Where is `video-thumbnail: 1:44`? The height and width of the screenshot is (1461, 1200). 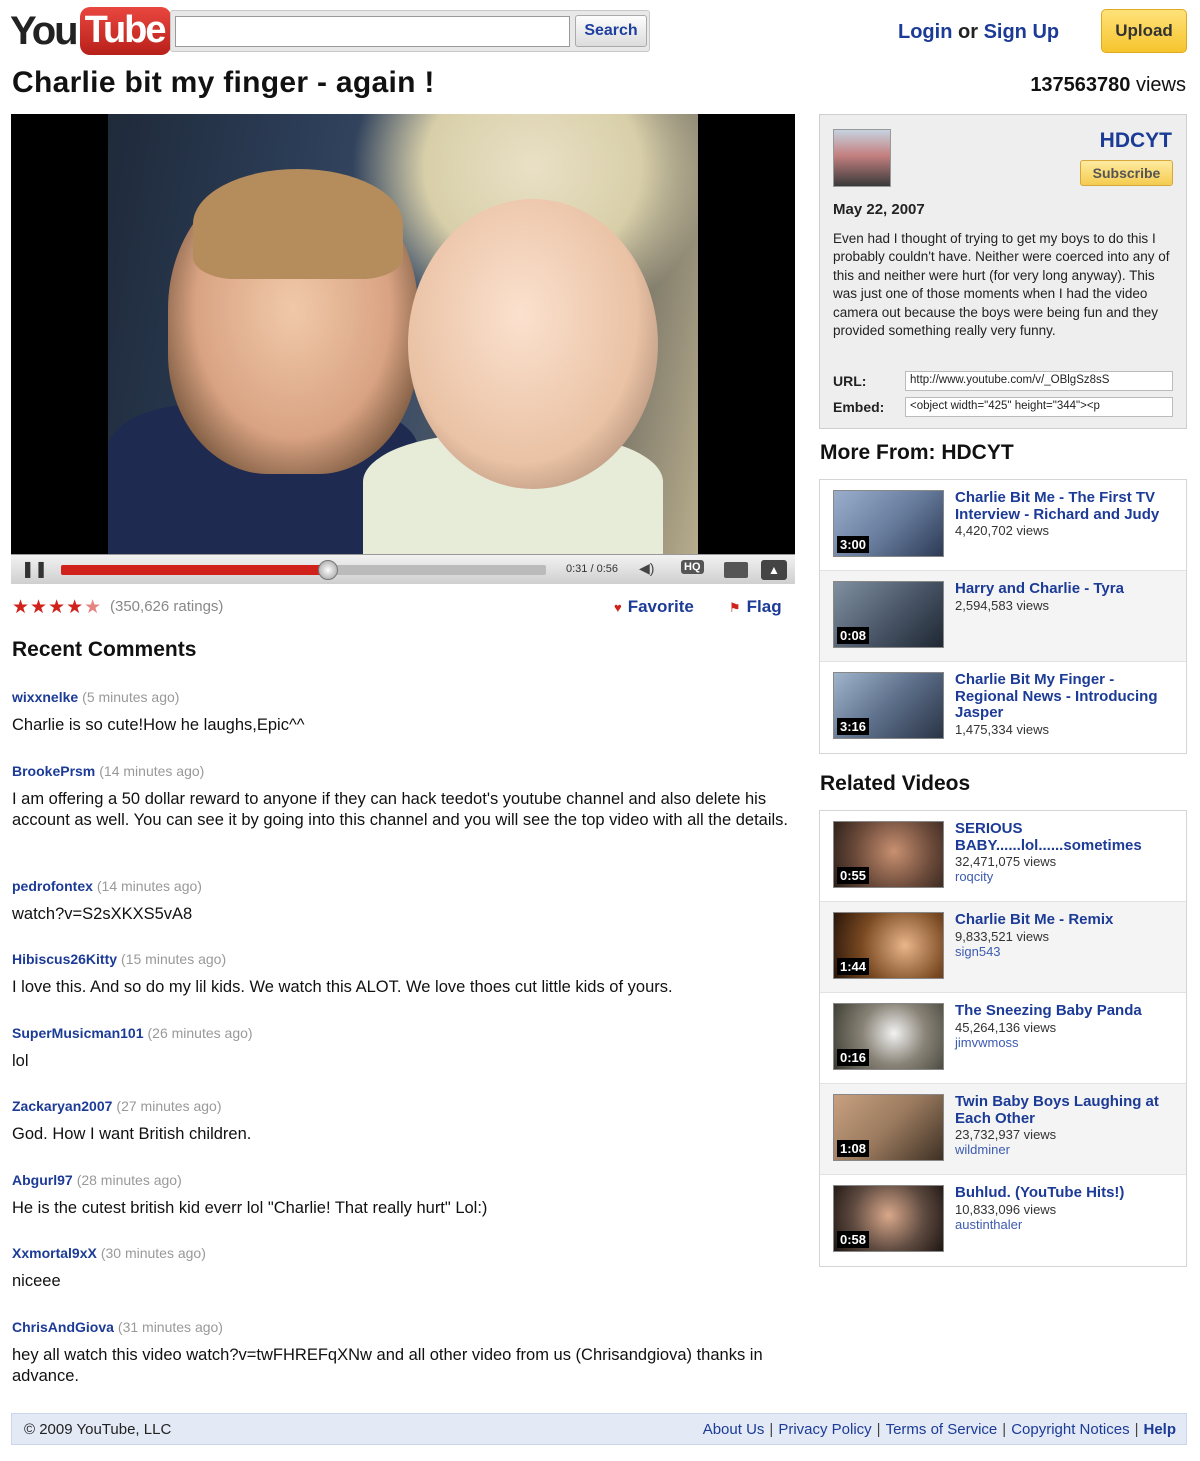
video-thumbnail: 1:44 is located at coordinates (888, 945).